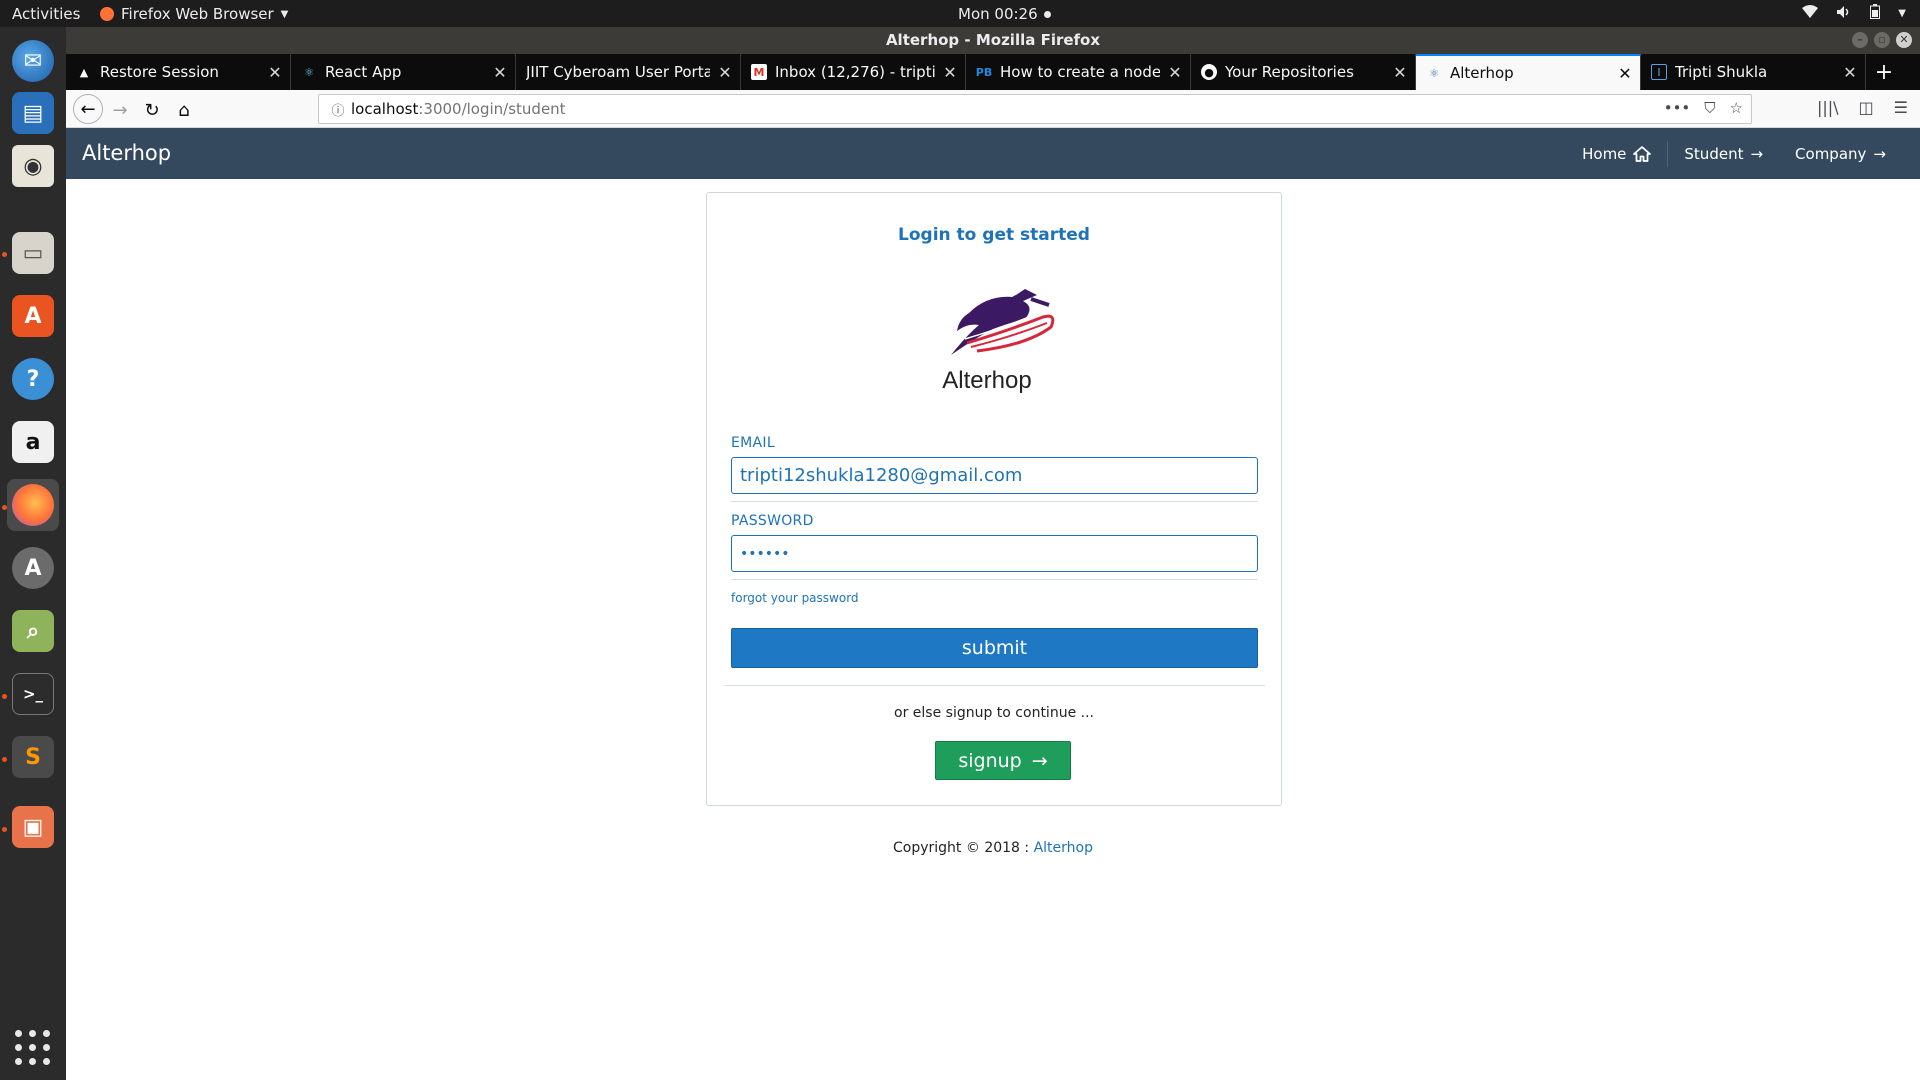 This screenshot has height=1080, width=1920. Describe the element at coordinates (33, 631) in the screenshot. I see `dock-image-viewer: ⌕` at that location.